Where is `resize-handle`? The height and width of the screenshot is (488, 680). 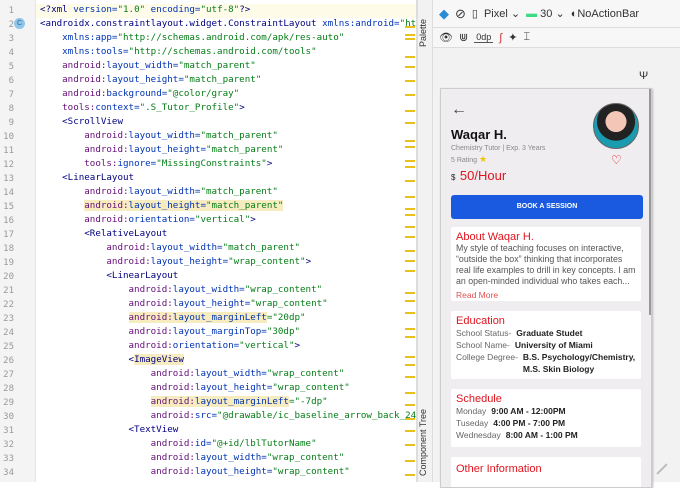
resize-handle is located at coordinates (662, 469).